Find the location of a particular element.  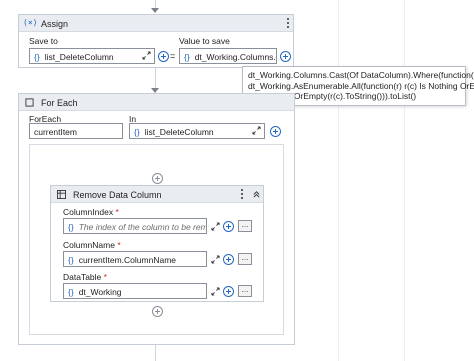

foreach-header: For Each is located at coordinates (156, 102).